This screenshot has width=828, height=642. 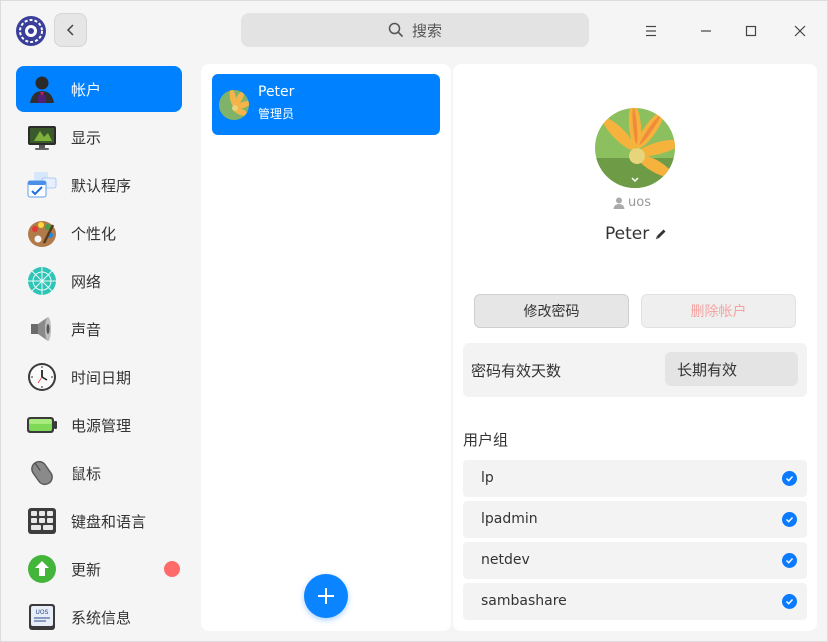 I want to click on close-button, so click(x=800, y=31).